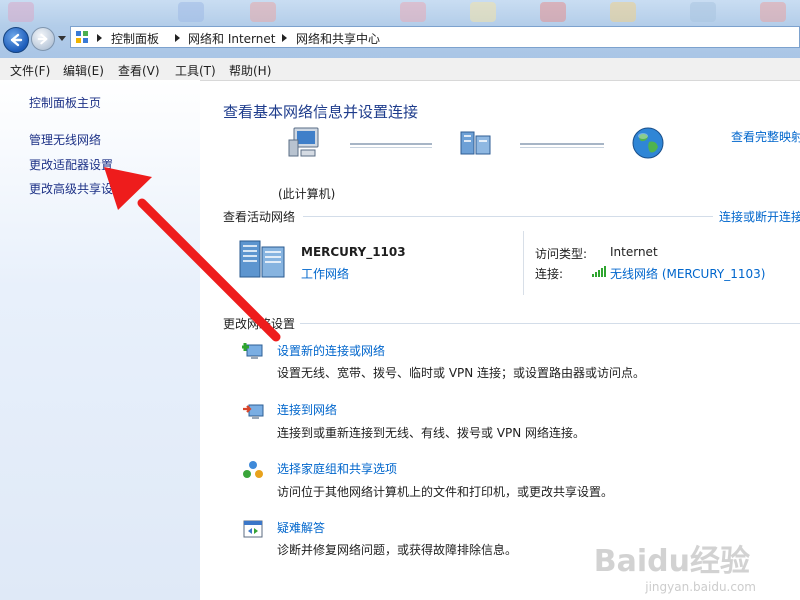 The image size is (800, 600). Describe the element at coordinates (192, 254) in the screenshot. I see `annotation-arrow-icon` at that location.